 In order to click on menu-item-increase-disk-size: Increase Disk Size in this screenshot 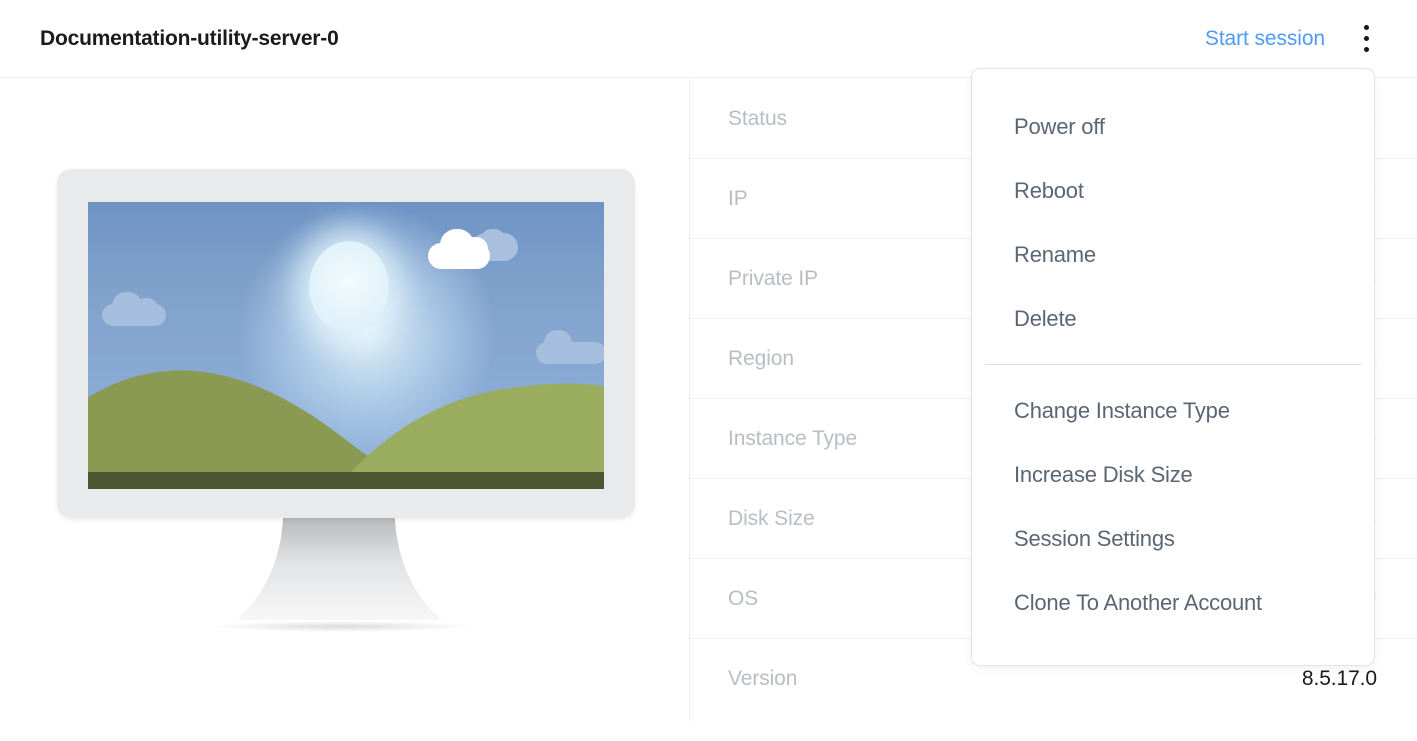, I will do `click(1173, 475)`.